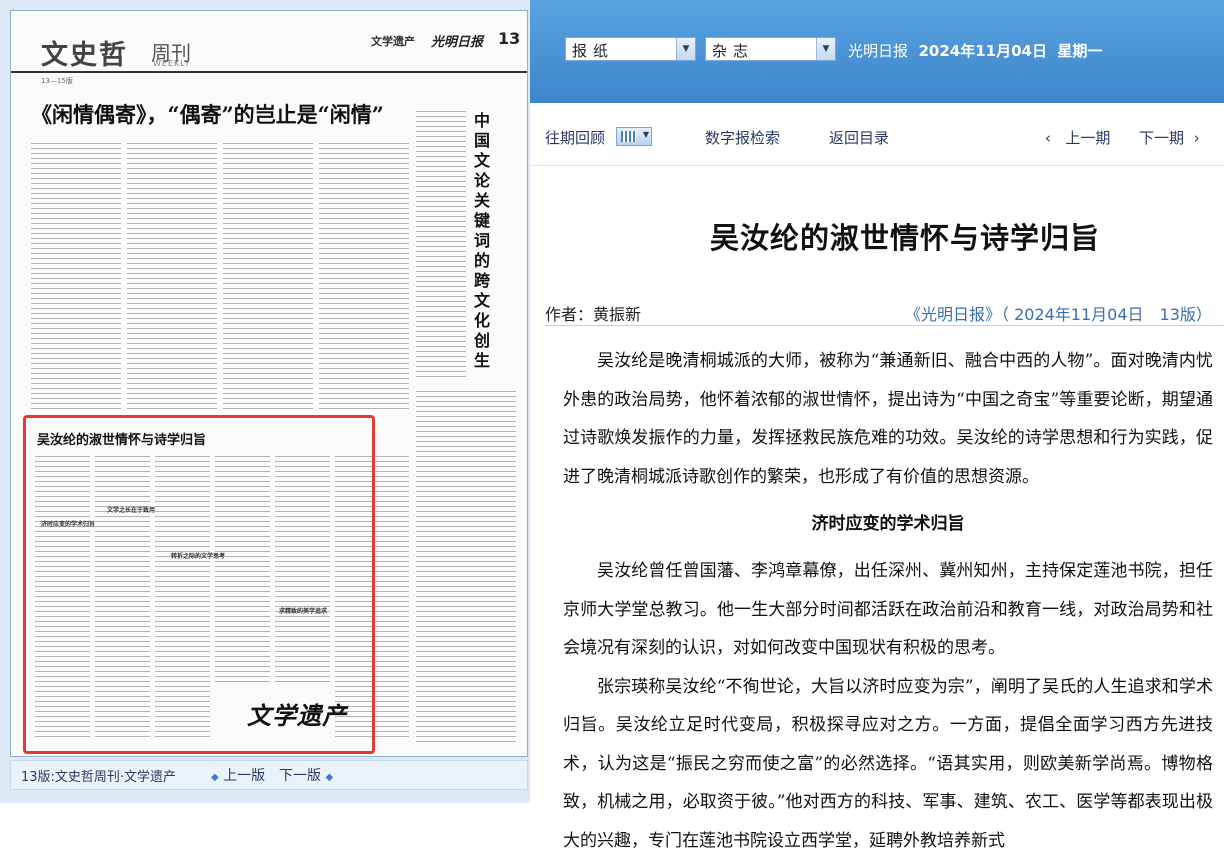 Image resolution: width=1224 pixels, height=860 pixels. I want to click on pages-tag: 13—15版, so click(57, 81).